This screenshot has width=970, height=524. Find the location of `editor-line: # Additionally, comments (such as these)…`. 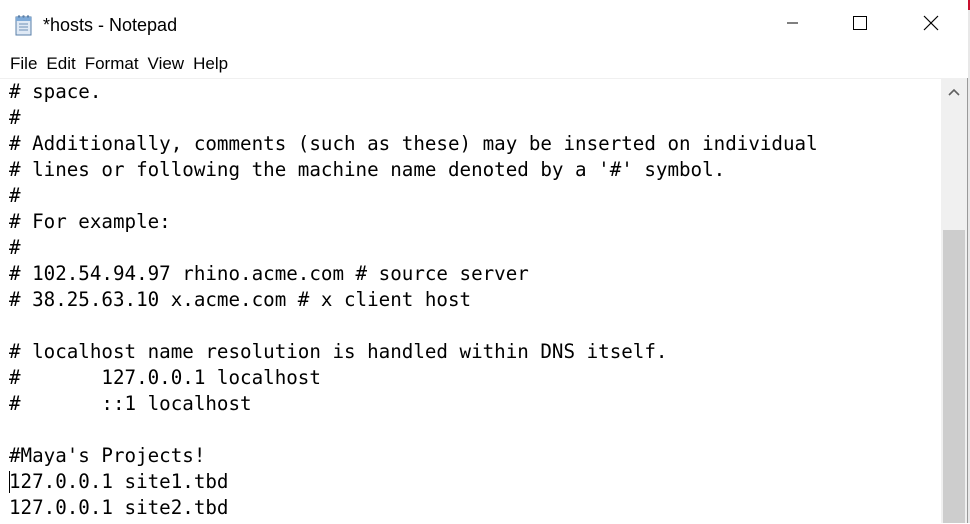

editor-line: # Additionally, comments (such as these)… is located at coordinates (413, 143).